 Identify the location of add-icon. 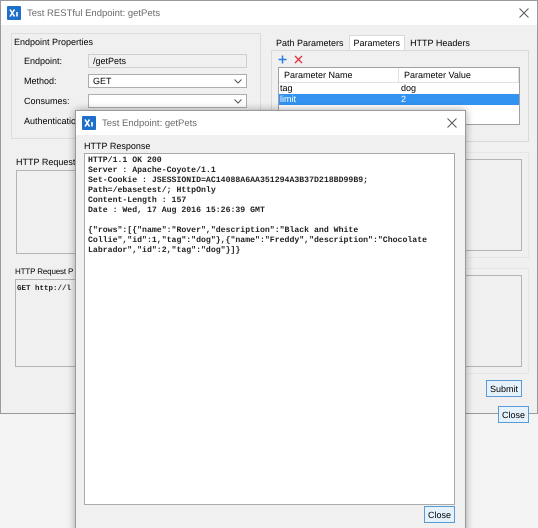
(282, 59).